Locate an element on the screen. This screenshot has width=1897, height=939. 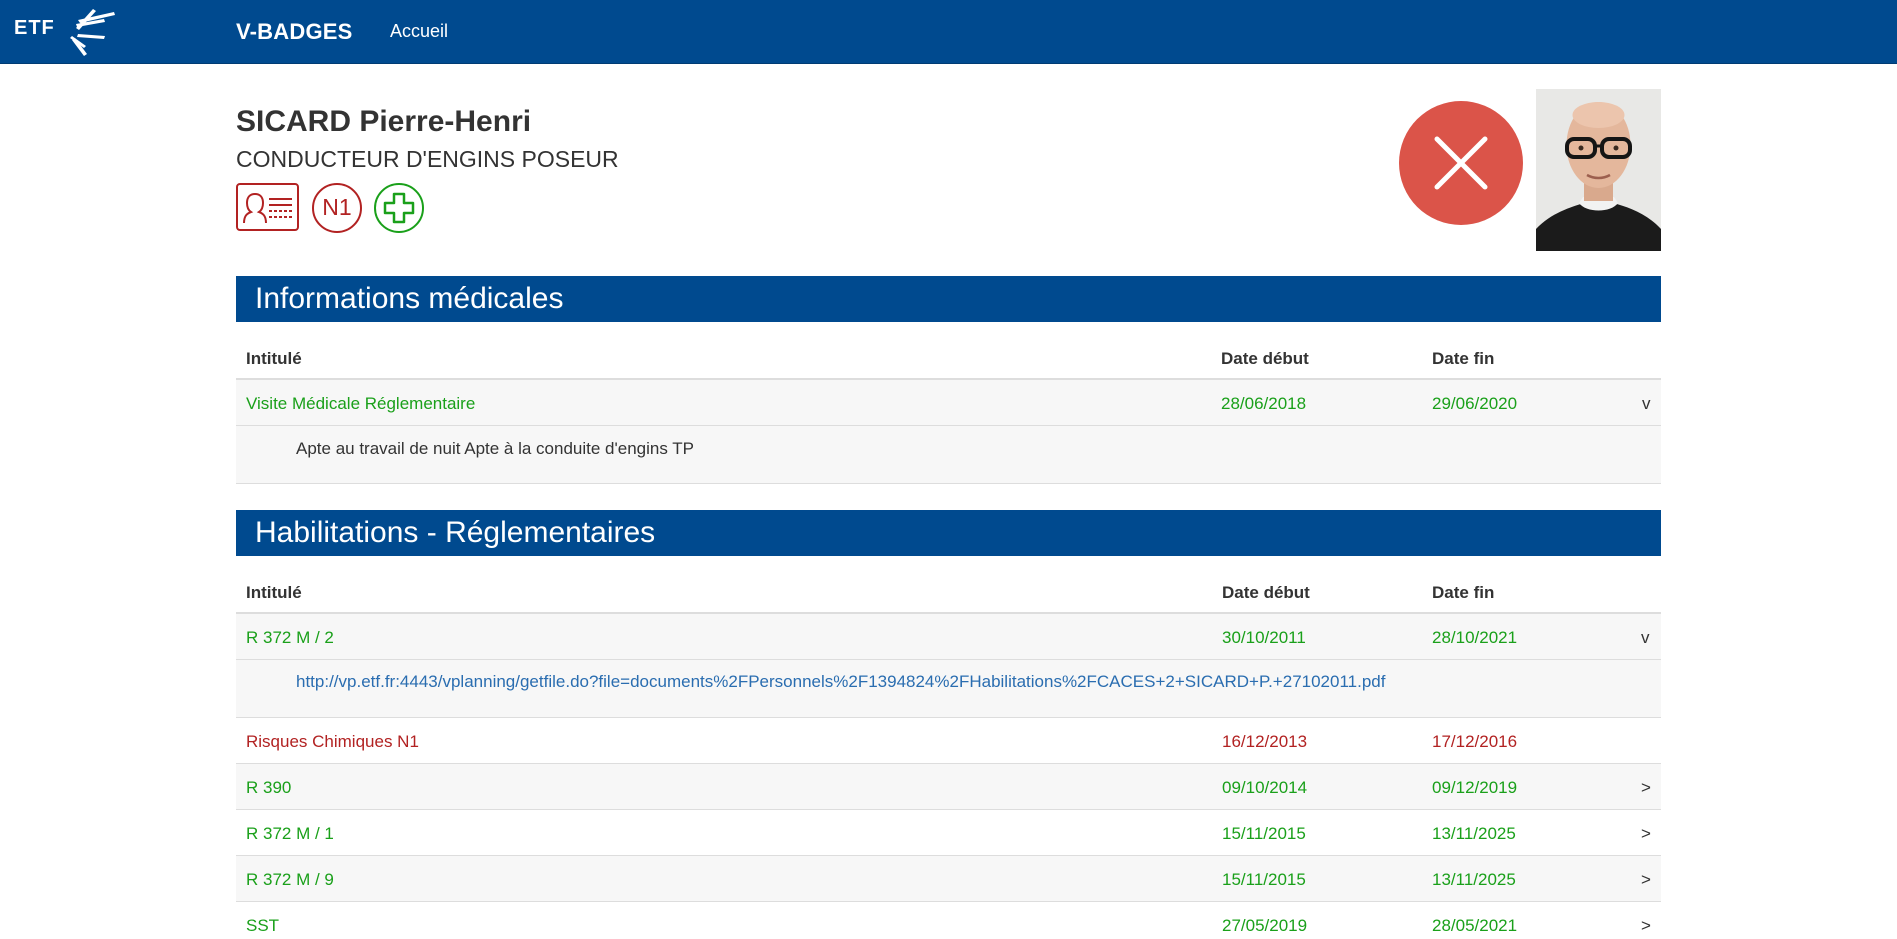
invalid-status-indicator is located at coordinates (1461, 163).